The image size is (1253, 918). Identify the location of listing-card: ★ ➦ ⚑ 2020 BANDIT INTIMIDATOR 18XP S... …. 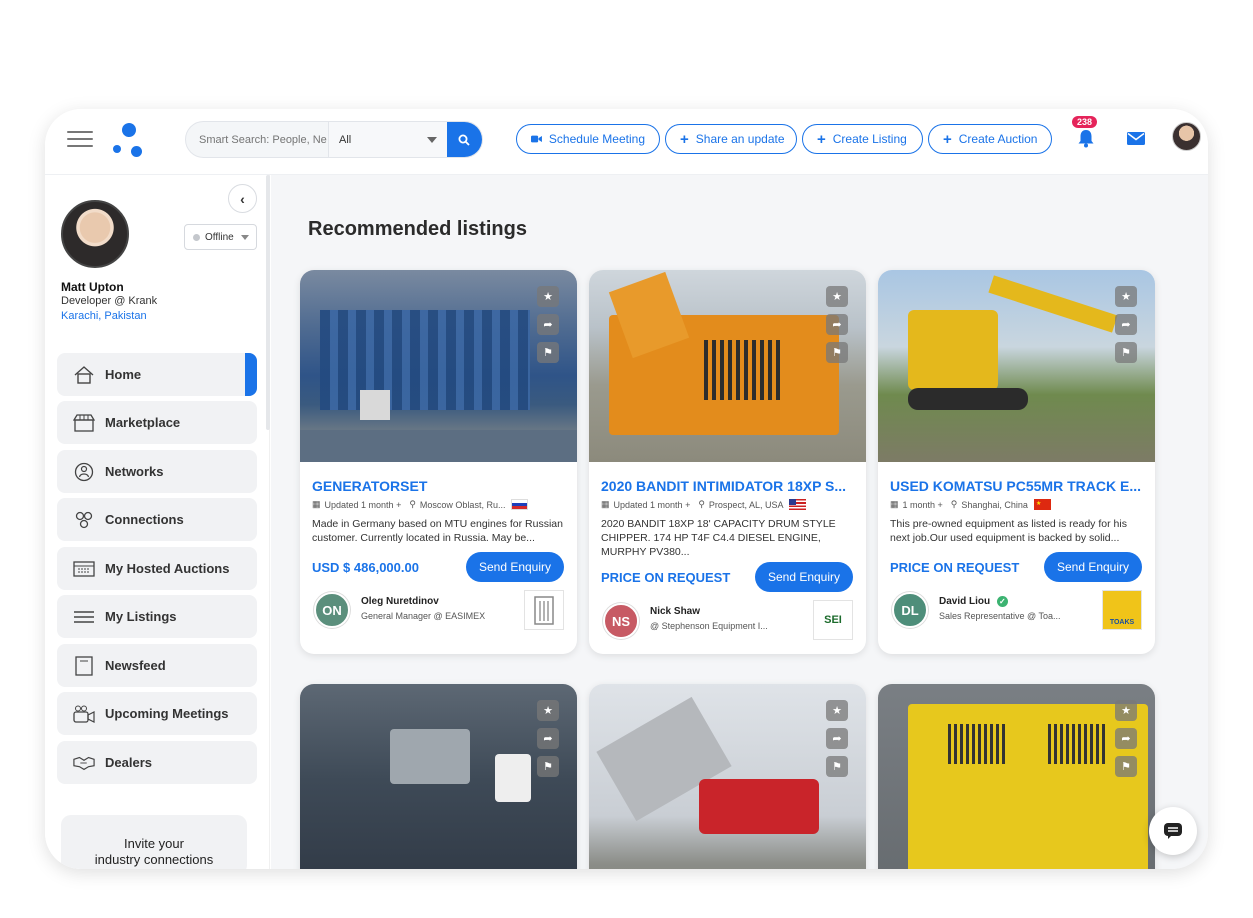
(727, 462).